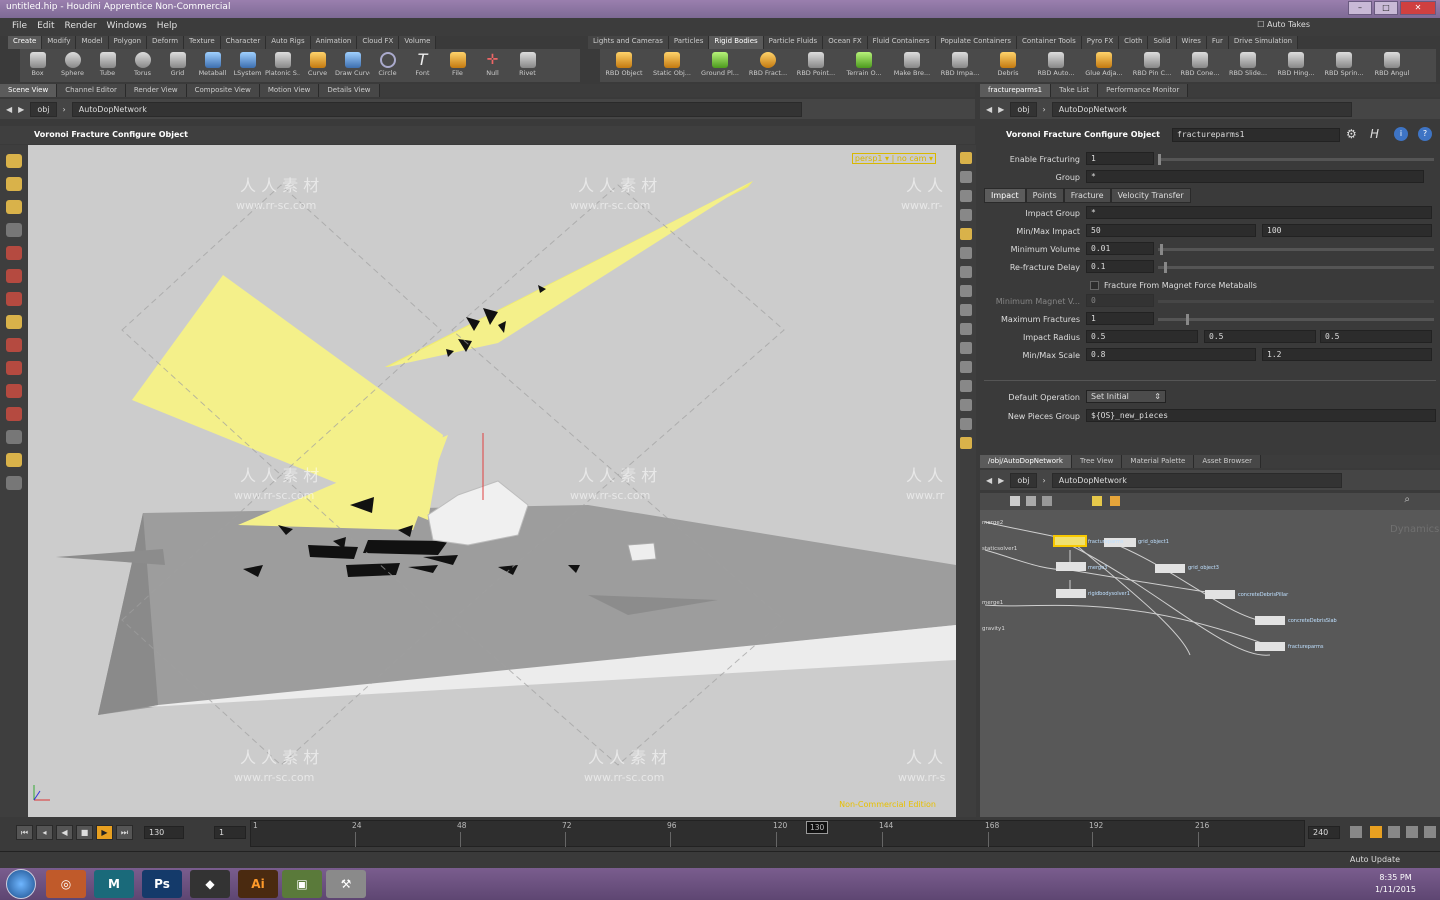 The height and width of the screenshot is (900, 1440). What do you see at coordinates (1375, 859) in the screenshot?
I see `auto-update-menu: Auto Update` at bounding box center [1375, 859].